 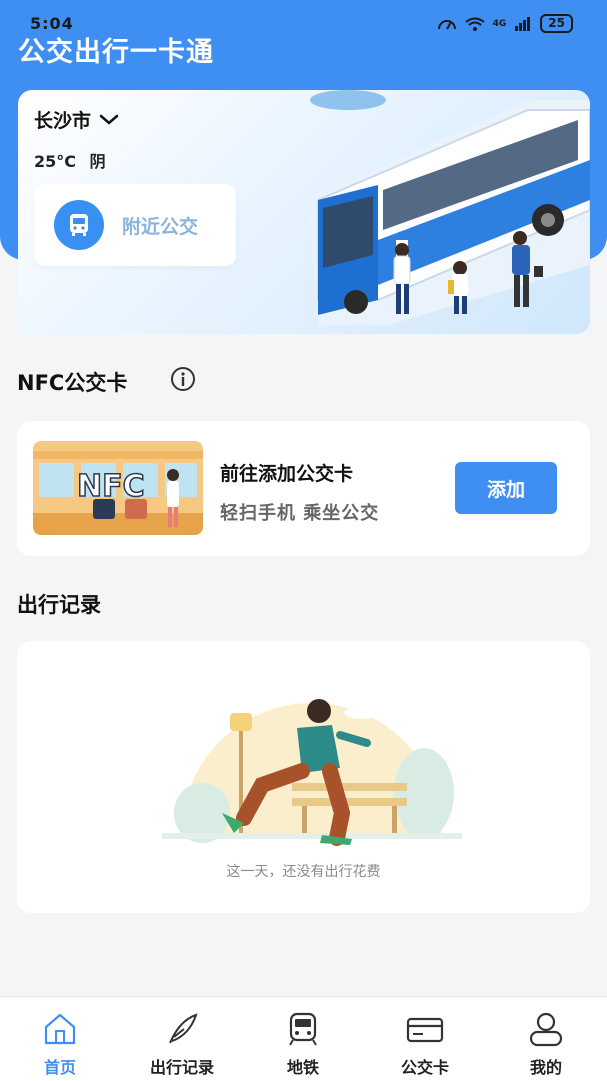 I want to click on empty-state-text: 这一天，还没有出行花费, so click(x=303, y=872).